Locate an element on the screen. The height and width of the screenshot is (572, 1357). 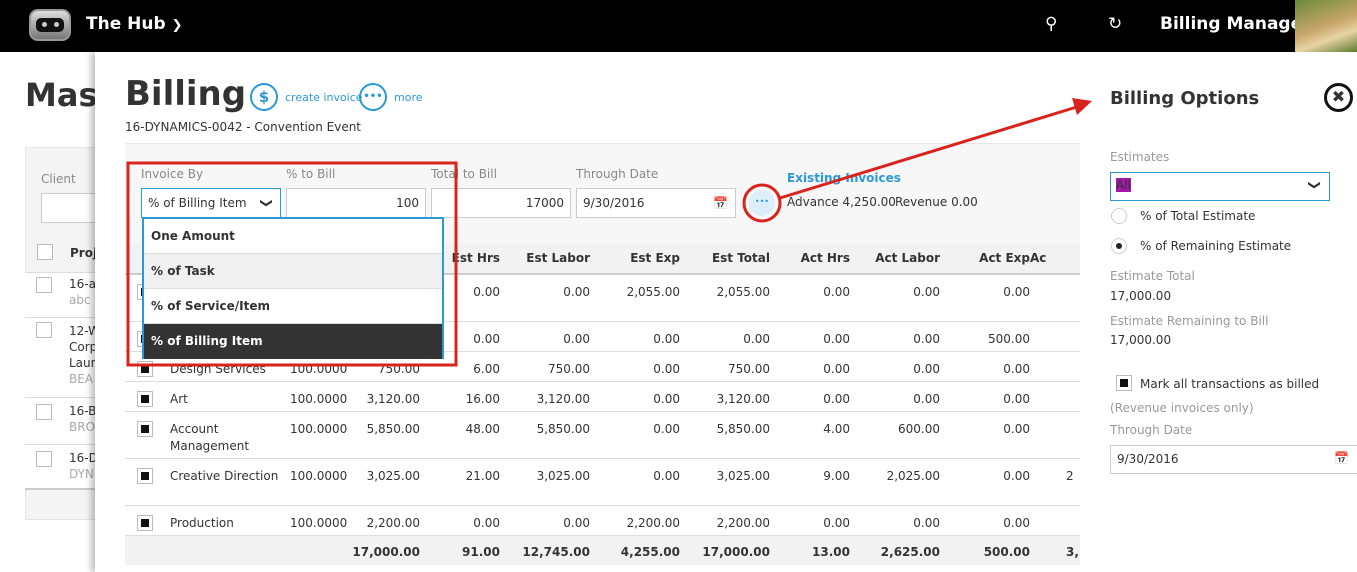
annotation-rectangle is located at coordinates (292, 264).